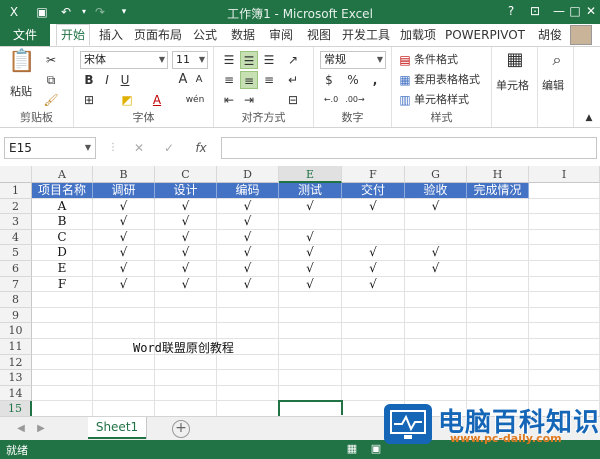  What do you see at coordinates (186, 393) in the screenshot?
I see `cell-c14` at bounding box center [186, 393].